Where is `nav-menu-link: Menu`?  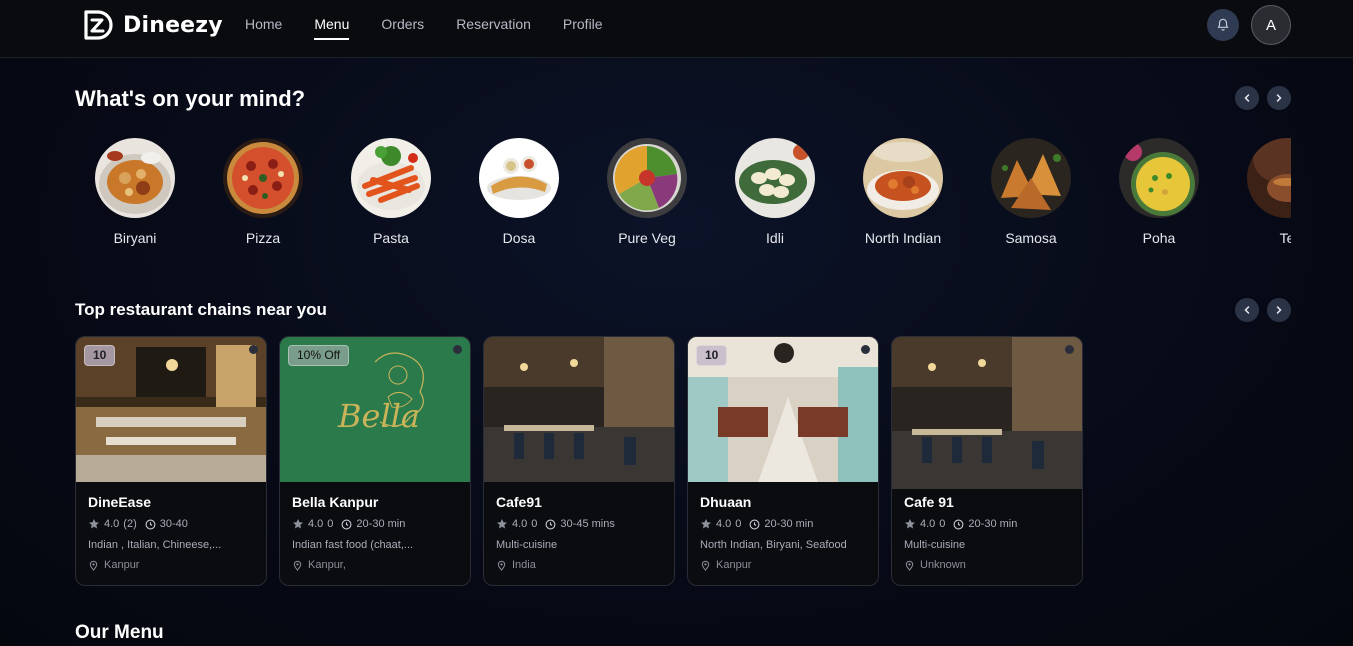 nav-menu-link: Menu is located at coordinates (332, 28).